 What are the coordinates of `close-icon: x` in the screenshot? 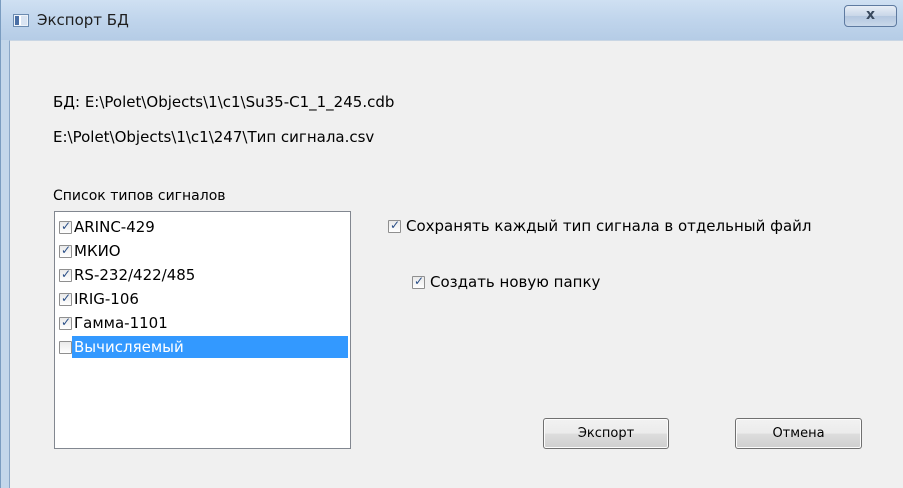 It's located at (870, 15).